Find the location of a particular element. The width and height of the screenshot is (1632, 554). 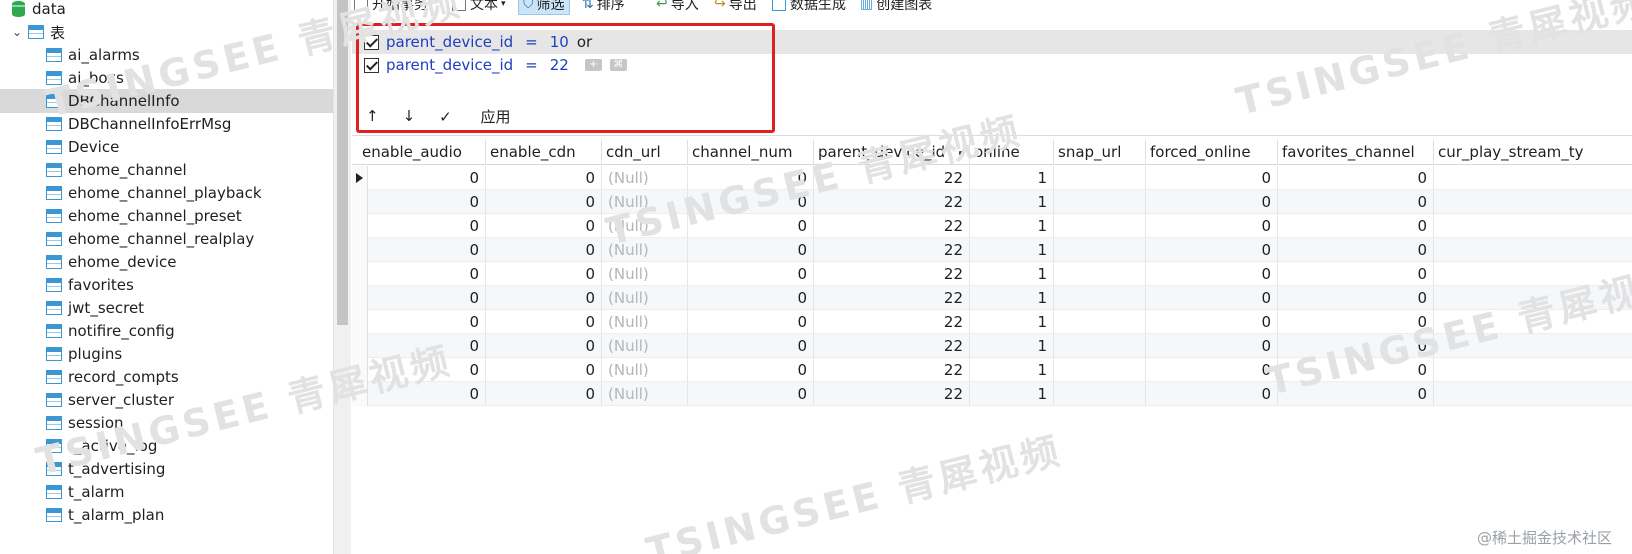

condition-1-checkbox is located at coordinates (371, 42).